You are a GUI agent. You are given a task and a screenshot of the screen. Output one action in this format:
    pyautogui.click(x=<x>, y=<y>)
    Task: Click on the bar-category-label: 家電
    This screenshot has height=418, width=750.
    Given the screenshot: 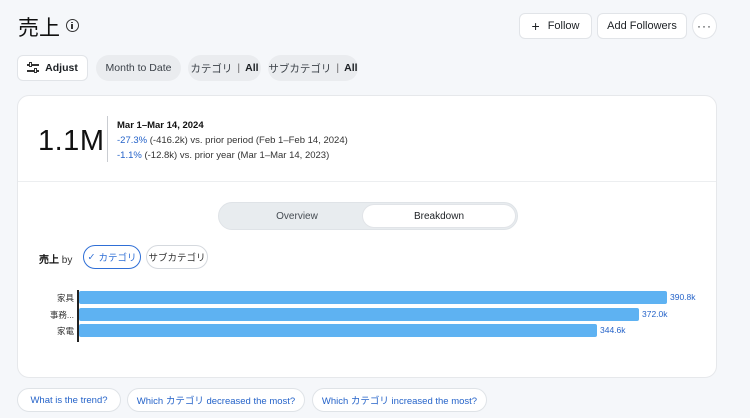 What is the action you would take?
    pyautogui.click(x=65, y=331)
    